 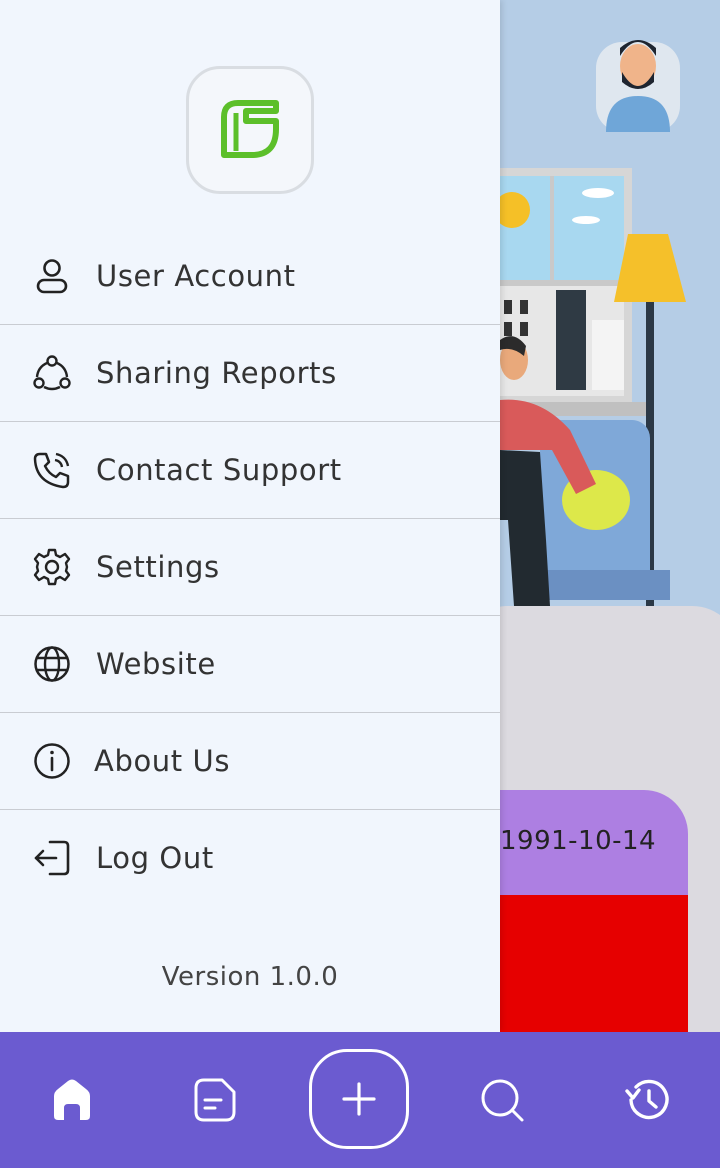 I want to click on globe-icon, so click(x=52, y=664).